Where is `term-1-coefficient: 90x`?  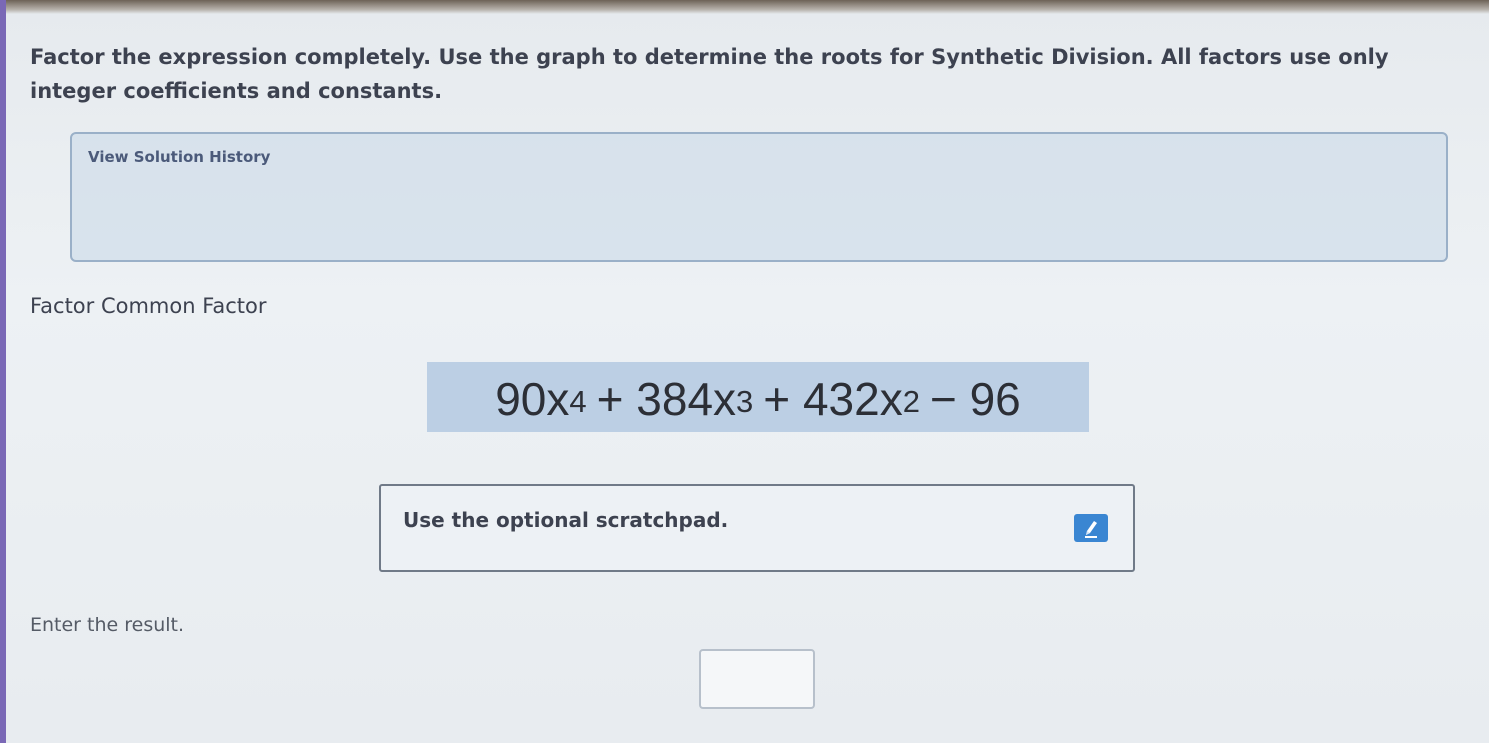 term-1-coefficient: 90x is located at coordinates (532, 399).